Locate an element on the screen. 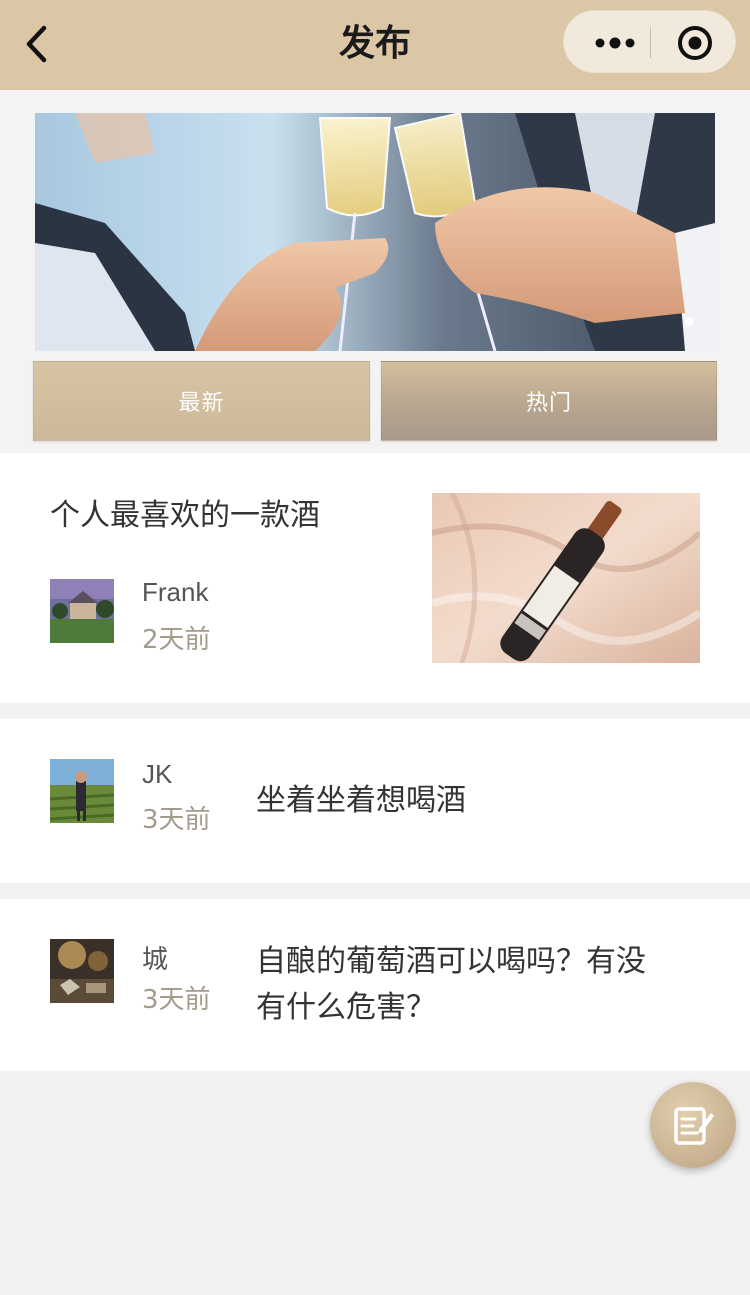 The height and width of the screenshot is (1295, 750). post-title: 坐着坐着想喝酒 is located at coordinates (361, 800).